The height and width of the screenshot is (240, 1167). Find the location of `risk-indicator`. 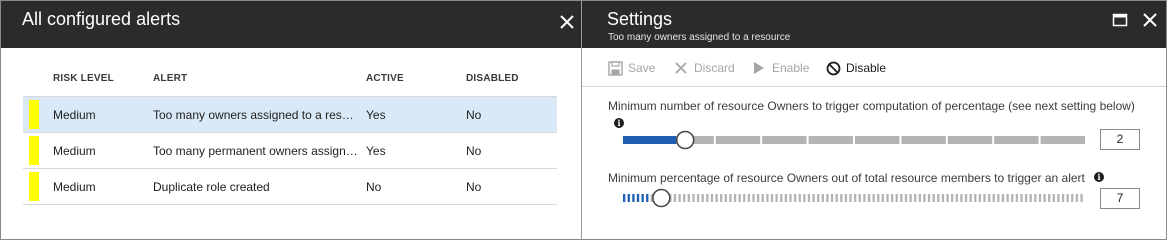

risk-indicator is located at coordinates (34, 114).